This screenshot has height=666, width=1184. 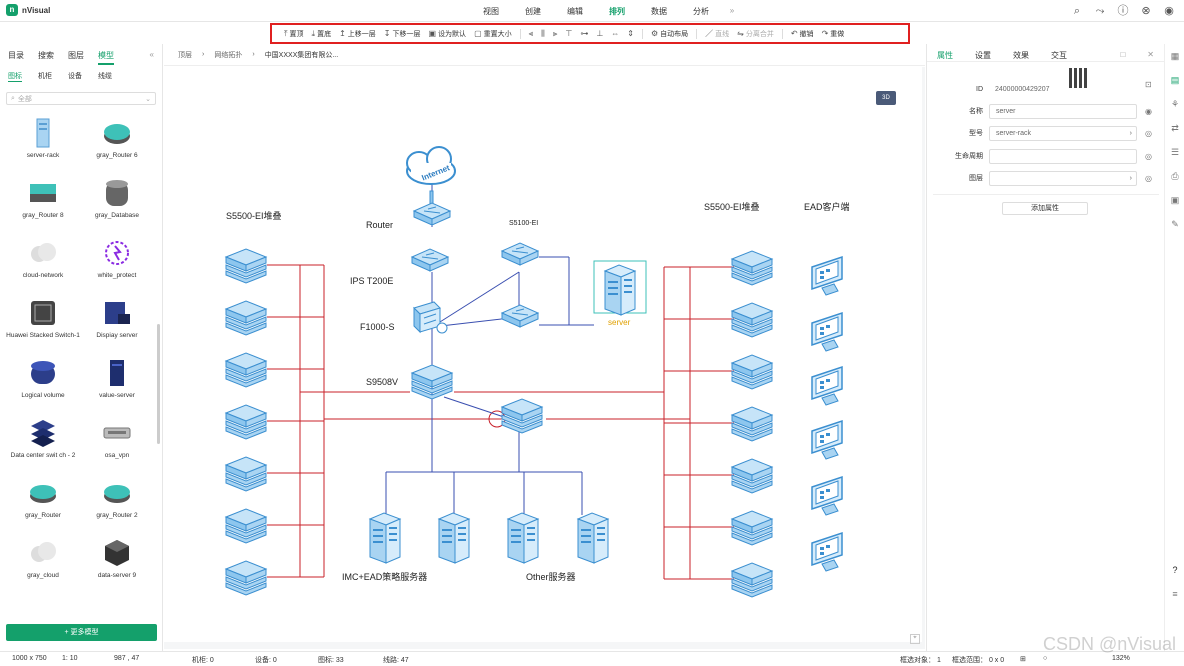 What do you see at coordinates (615, 33) in the screenshot?
I see `distribute-h-button: ⇔` at bounding box center [615, 33].